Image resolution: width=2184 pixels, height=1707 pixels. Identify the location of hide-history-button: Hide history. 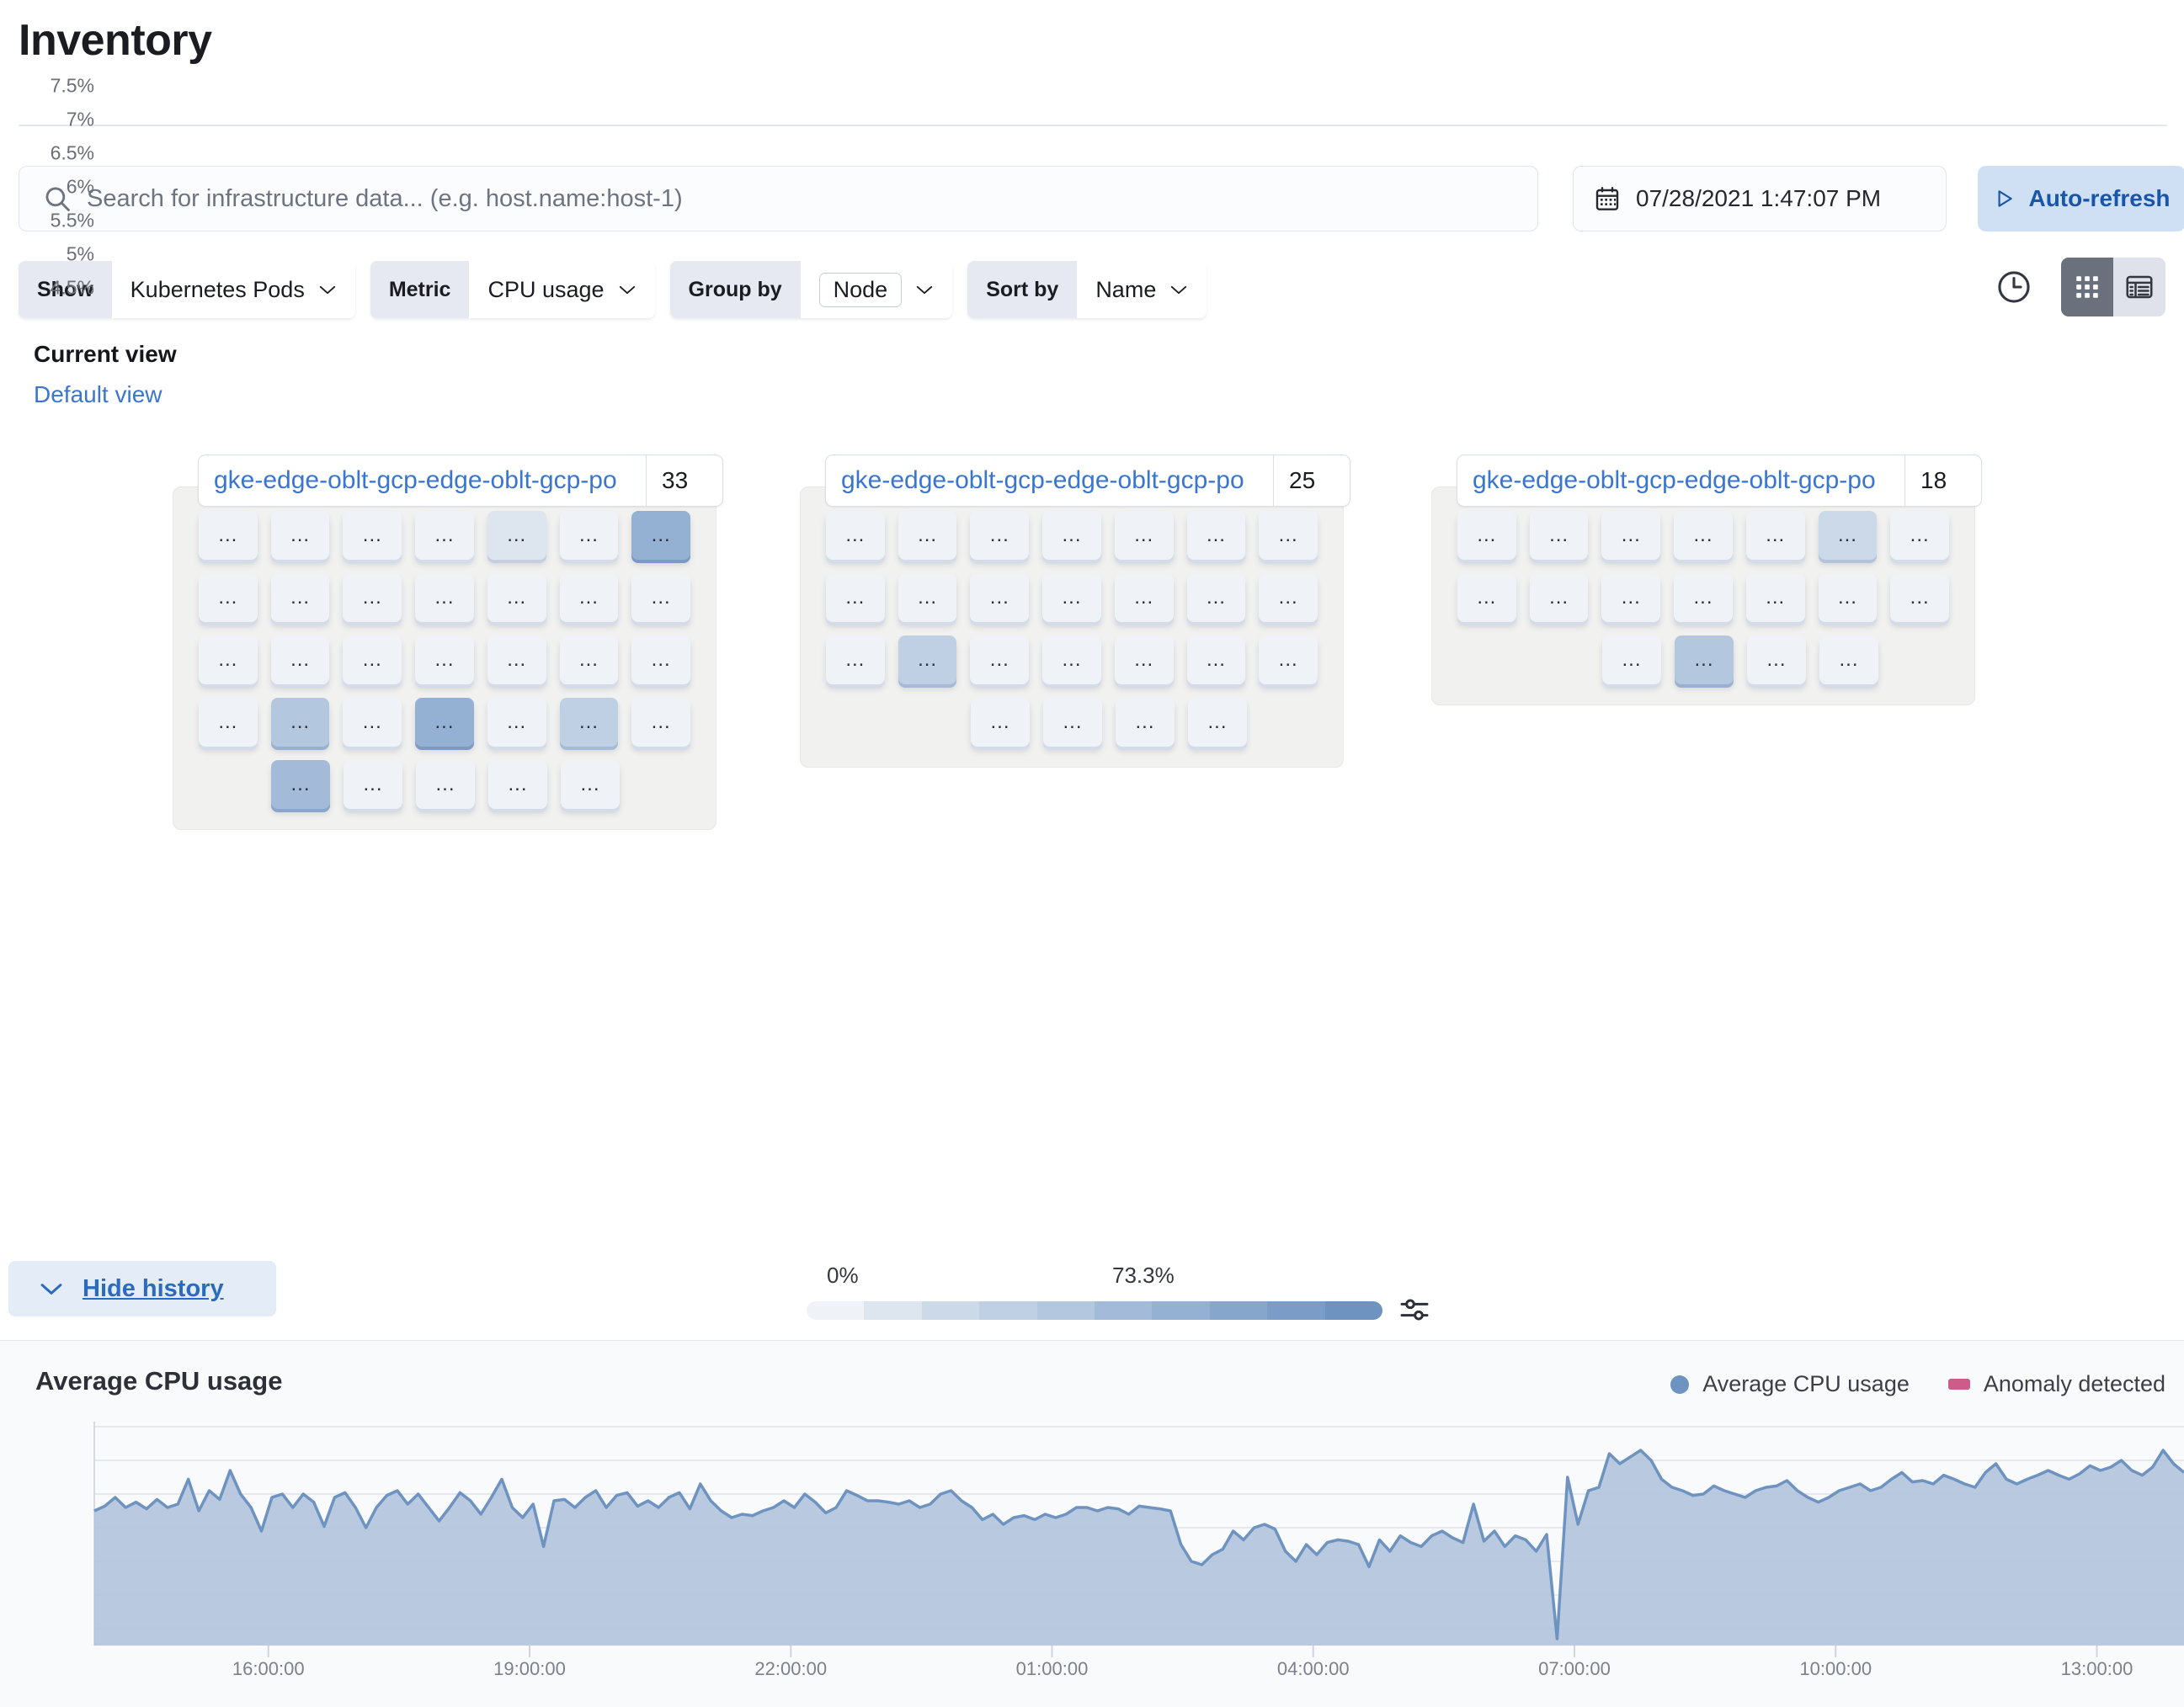
(142, 1288).